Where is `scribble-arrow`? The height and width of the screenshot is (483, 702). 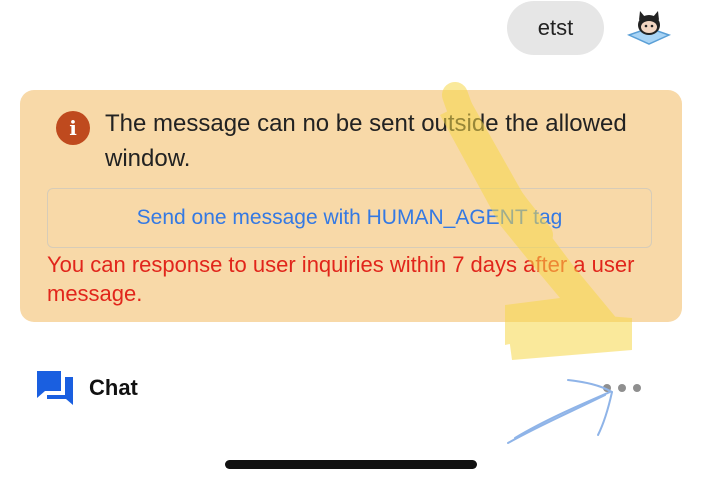 scribble-arrow is located at coordinates (560, 411).